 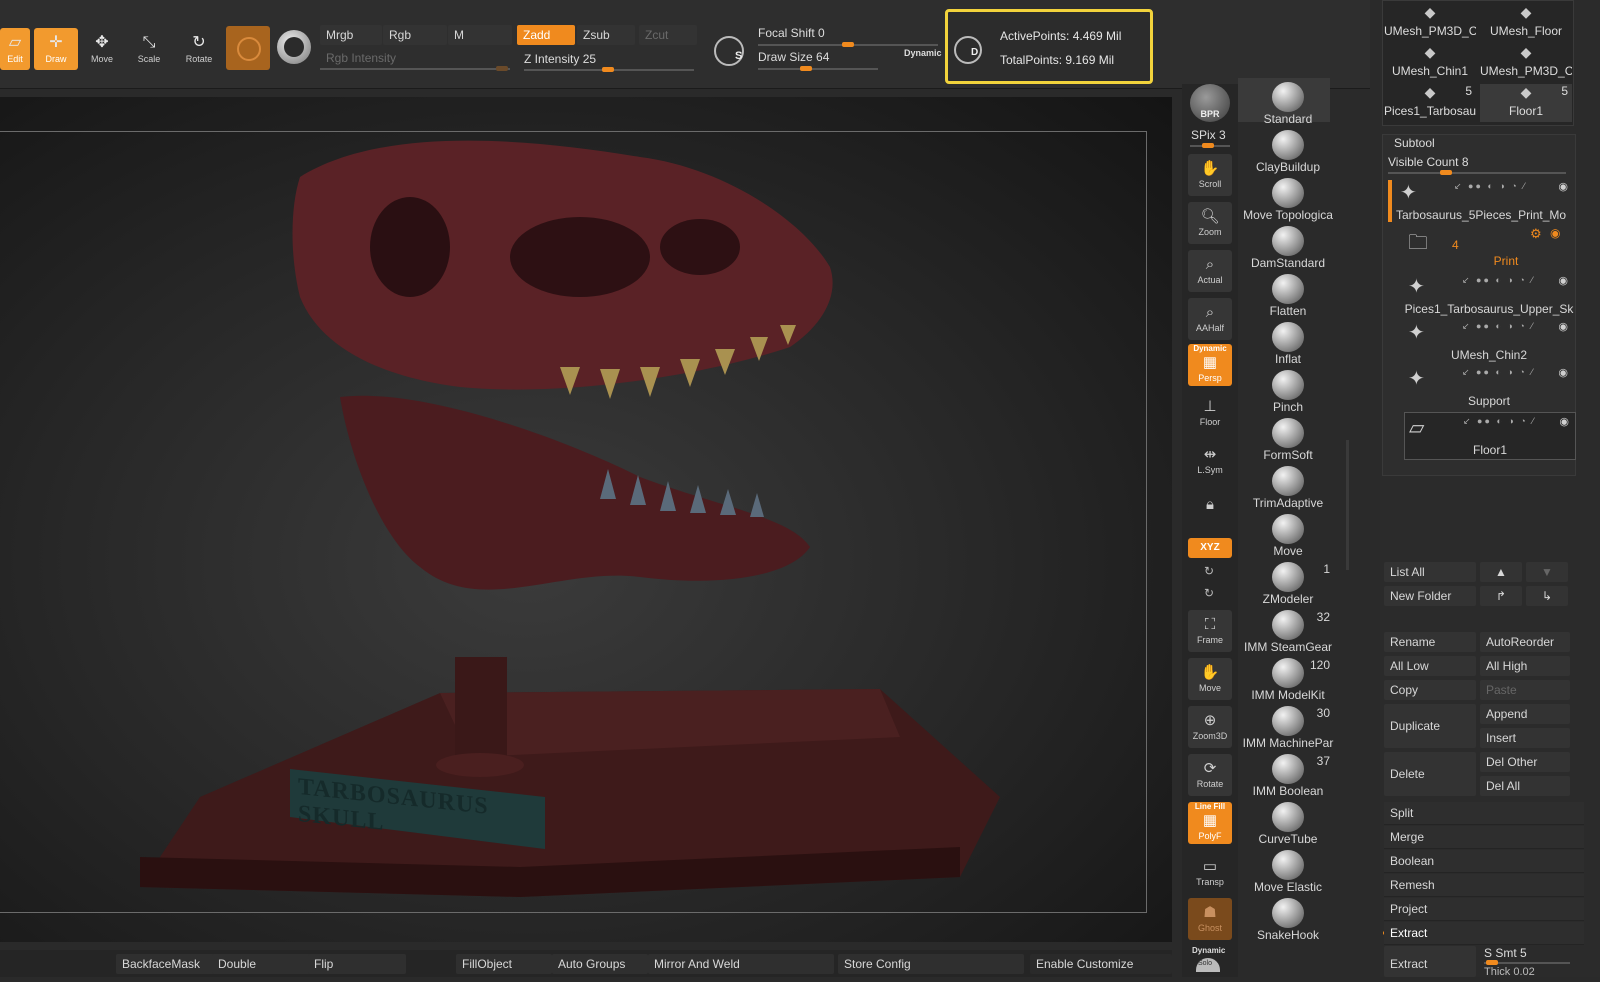 I want to click on xyz-button: XYZ, so click(x=1210, y=548).